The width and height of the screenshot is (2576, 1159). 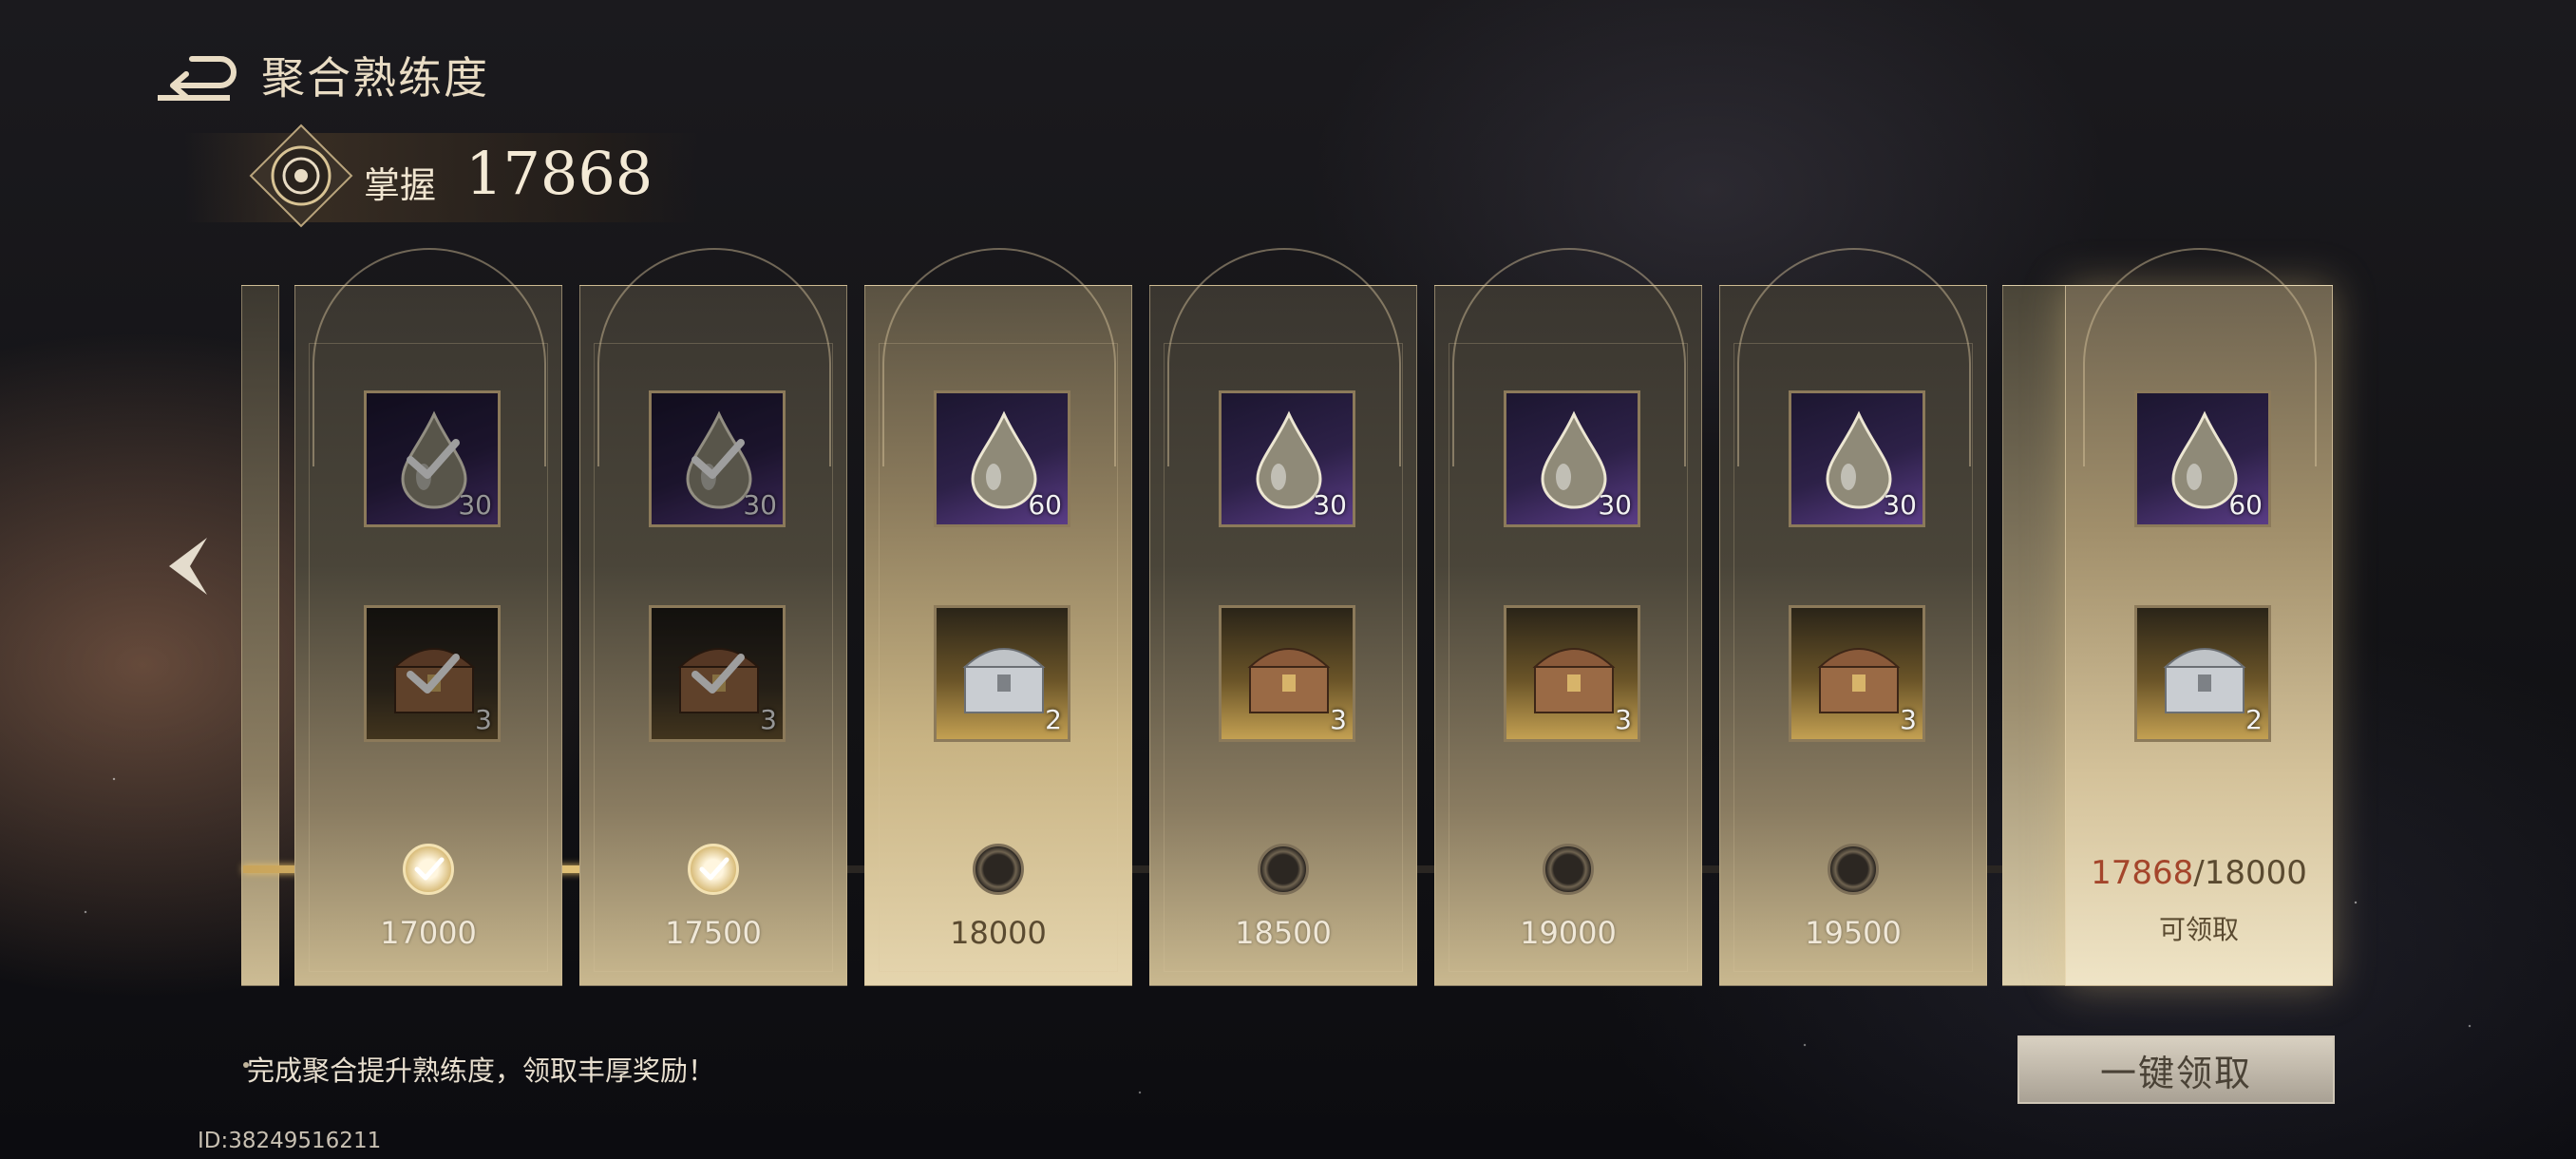 I want to click on chevron-left-icon, so click(x=188, y=566).